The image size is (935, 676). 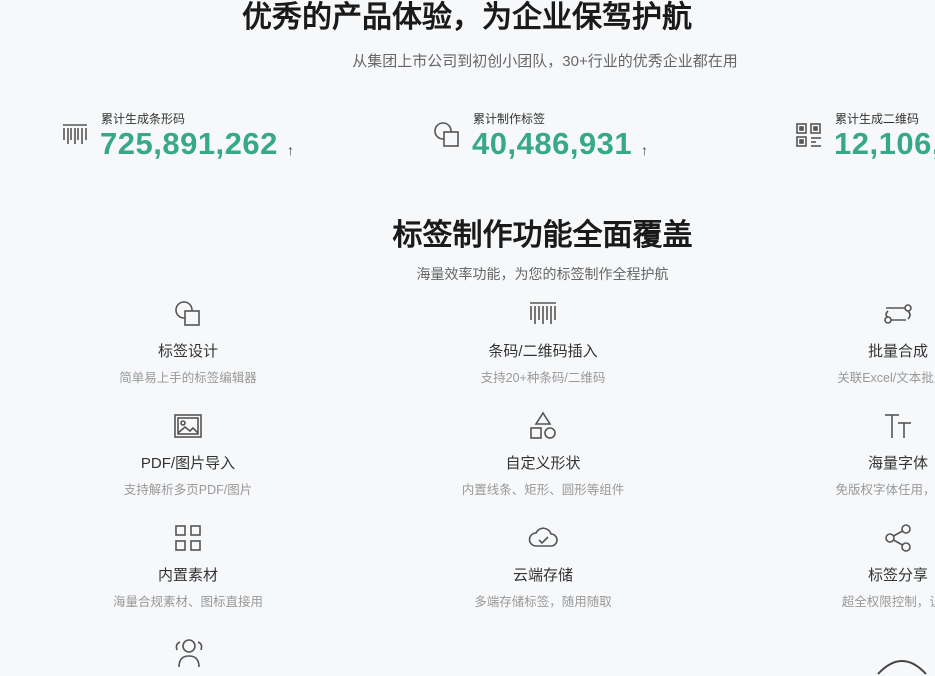 I want to click on feature-desc: 免版权字体任用，支持, so click(x=885, y=490).